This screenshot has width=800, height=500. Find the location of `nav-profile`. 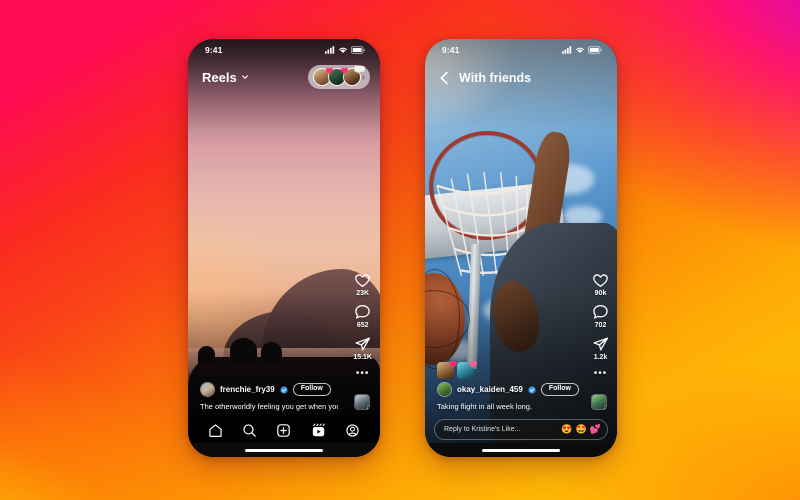

nav-profile is located at coordinates (352, 430).